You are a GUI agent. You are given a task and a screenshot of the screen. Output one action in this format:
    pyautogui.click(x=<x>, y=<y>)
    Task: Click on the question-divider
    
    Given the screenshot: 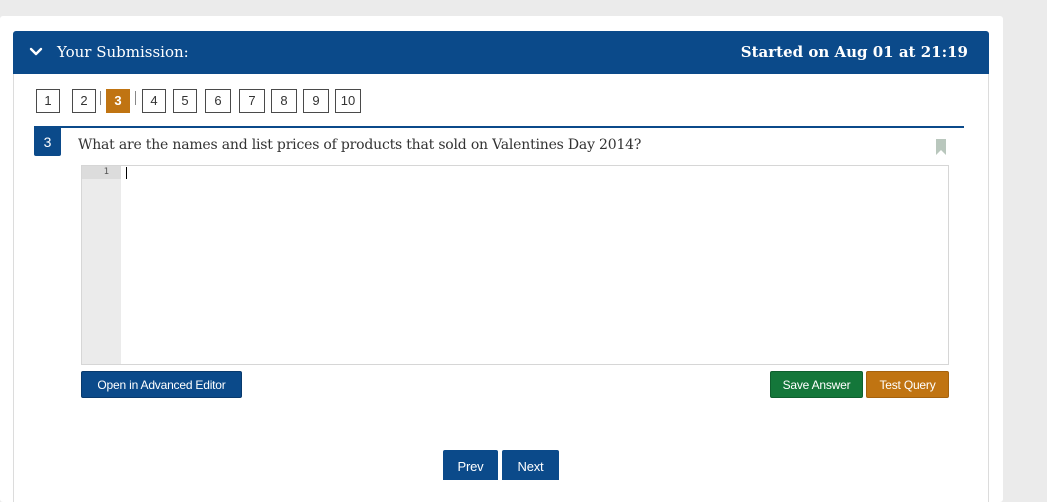 What is the action you would take?
    pyautogui.click(x=499, y=127)
    